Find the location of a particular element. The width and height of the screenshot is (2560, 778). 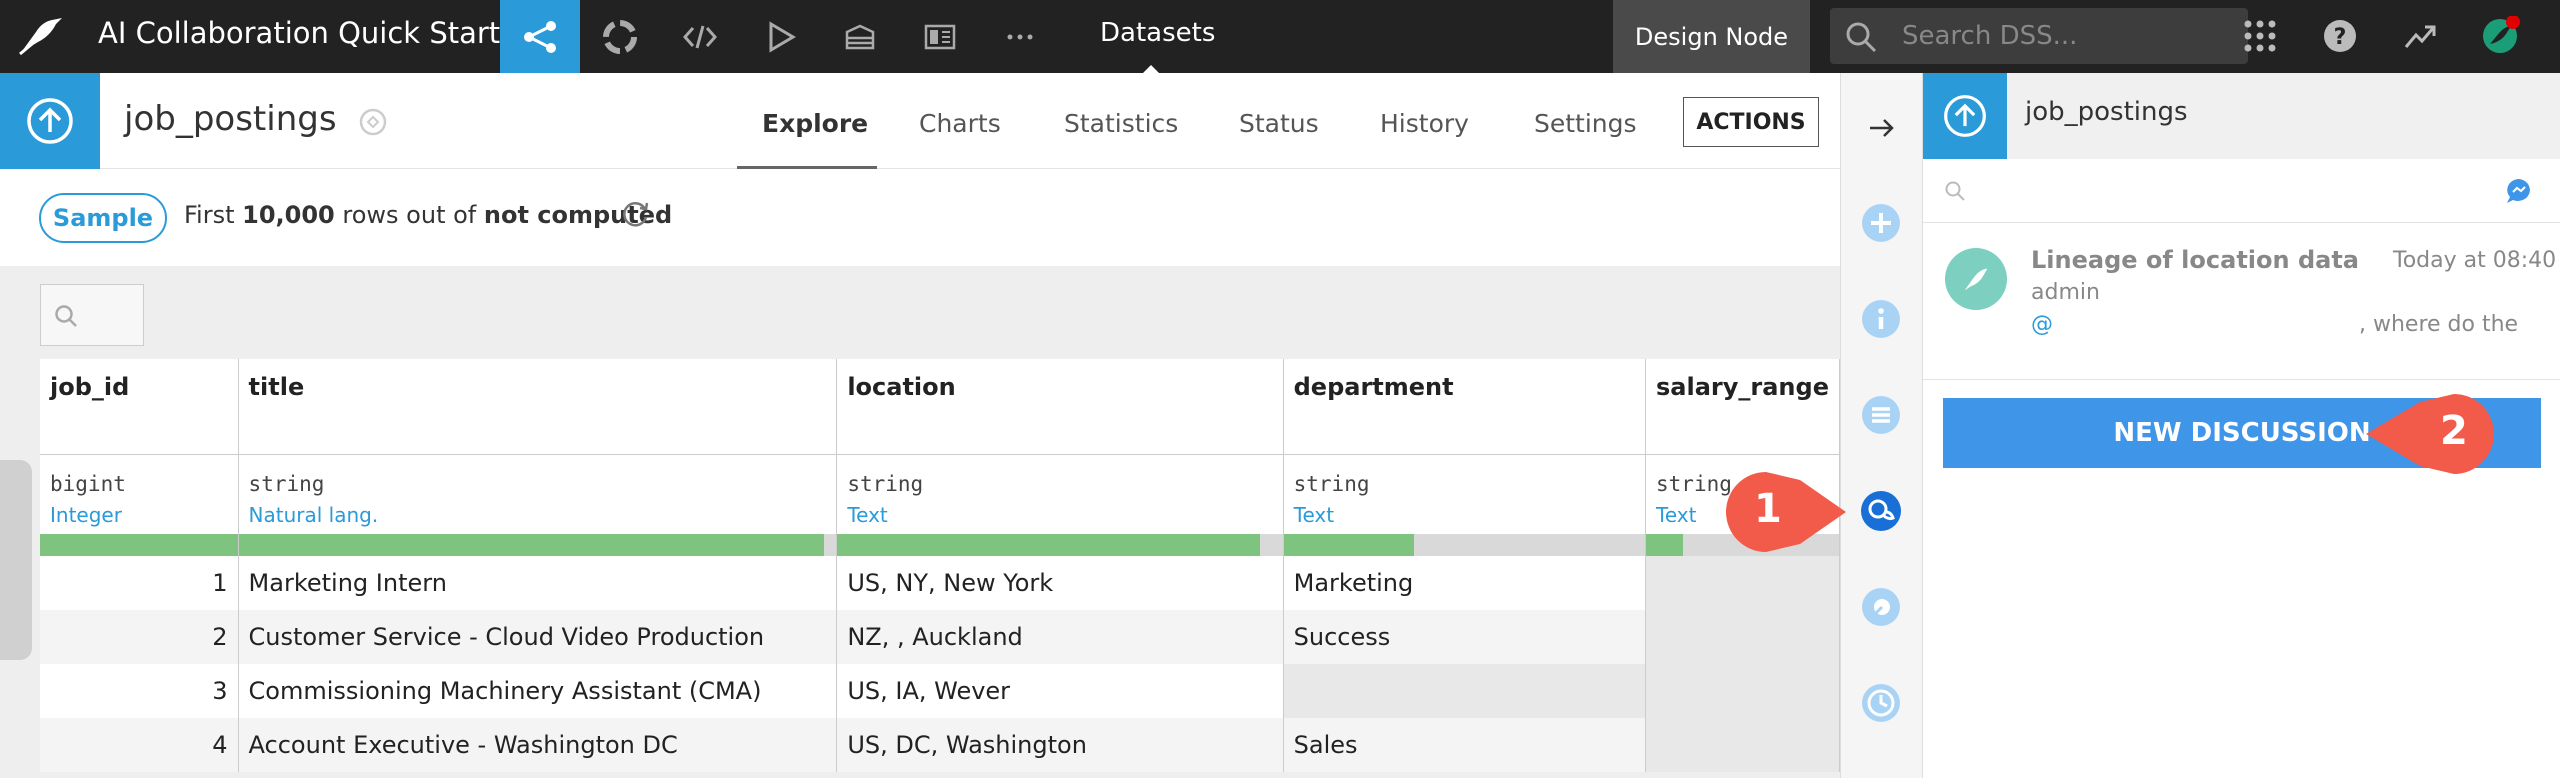

avatar is located at coordinates (1976, 279).